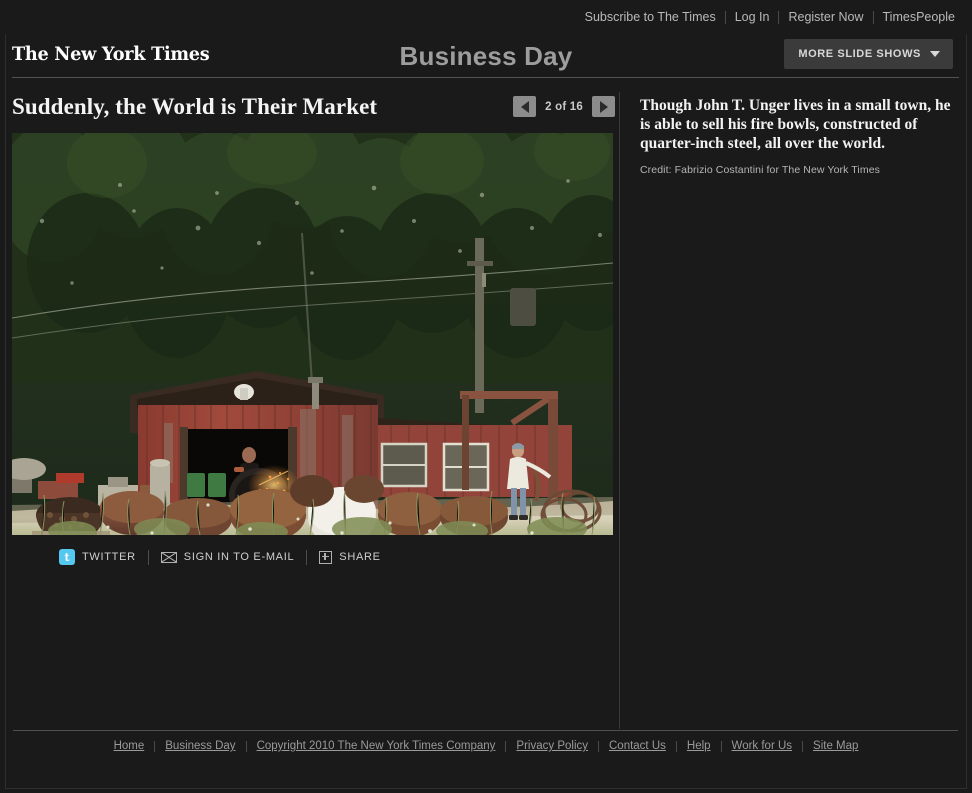 The height and width of the screenshot is (793, 972). What do you see at coordinates (752, 17) in the screenshot?
I see `topbar-link-login: Log In` at bounding box center [752, 17].